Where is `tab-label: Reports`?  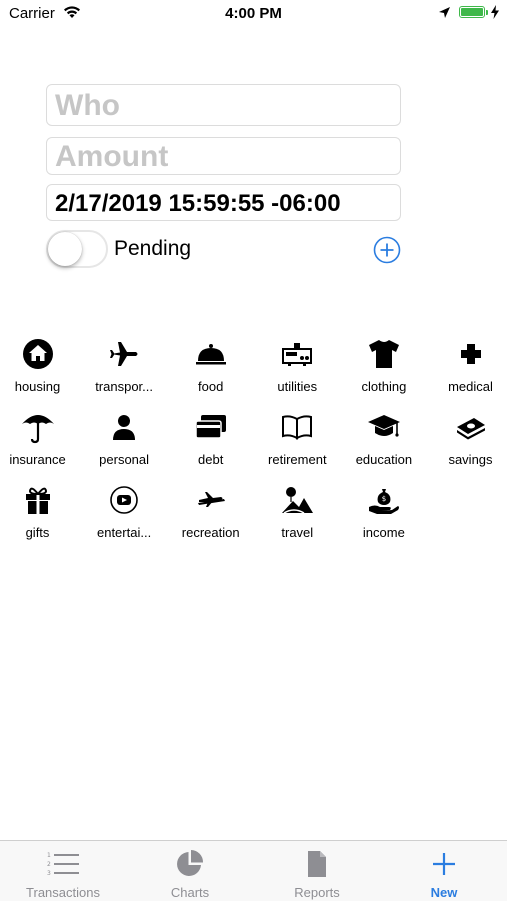
tab-label: Reports is located at coordinates (317, 892).